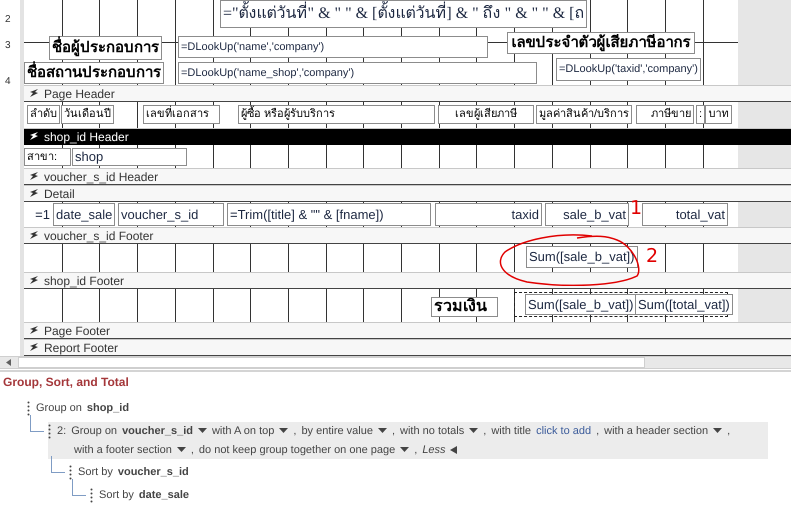 This screenshot has height=512, width=791. Describe the element at coordinates (587, 214) in the screenshot. I see `report-textbox: sale_b_vat` at that location.